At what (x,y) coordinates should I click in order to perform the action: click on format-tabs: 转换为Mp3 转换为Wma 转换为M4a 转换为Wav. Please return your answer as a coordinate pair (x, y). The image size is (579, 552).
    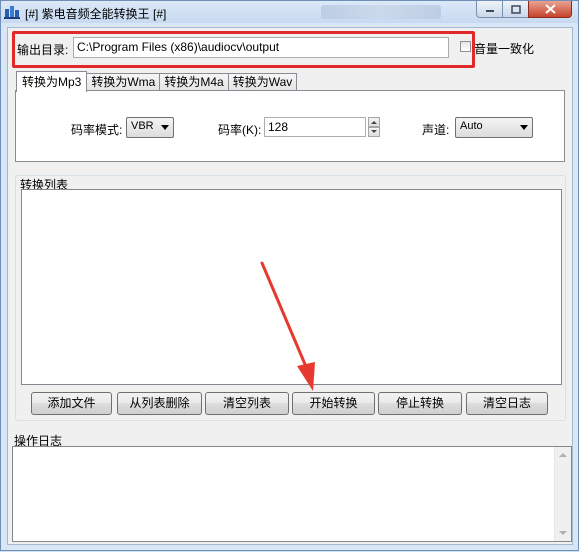
    Looking at the image, I should click on (157, 81).